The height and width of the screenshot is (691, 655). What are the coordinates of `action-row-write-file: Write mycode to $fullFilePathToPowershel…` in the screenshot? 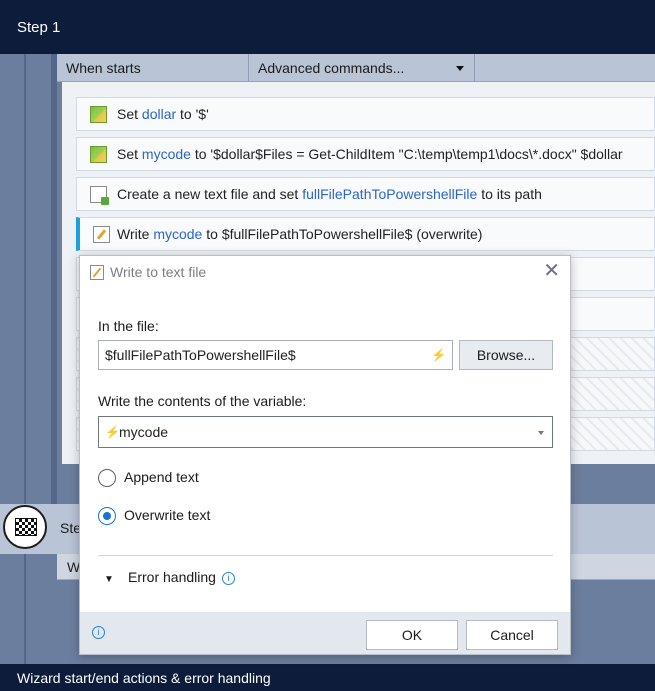 It's located at (365, 234).